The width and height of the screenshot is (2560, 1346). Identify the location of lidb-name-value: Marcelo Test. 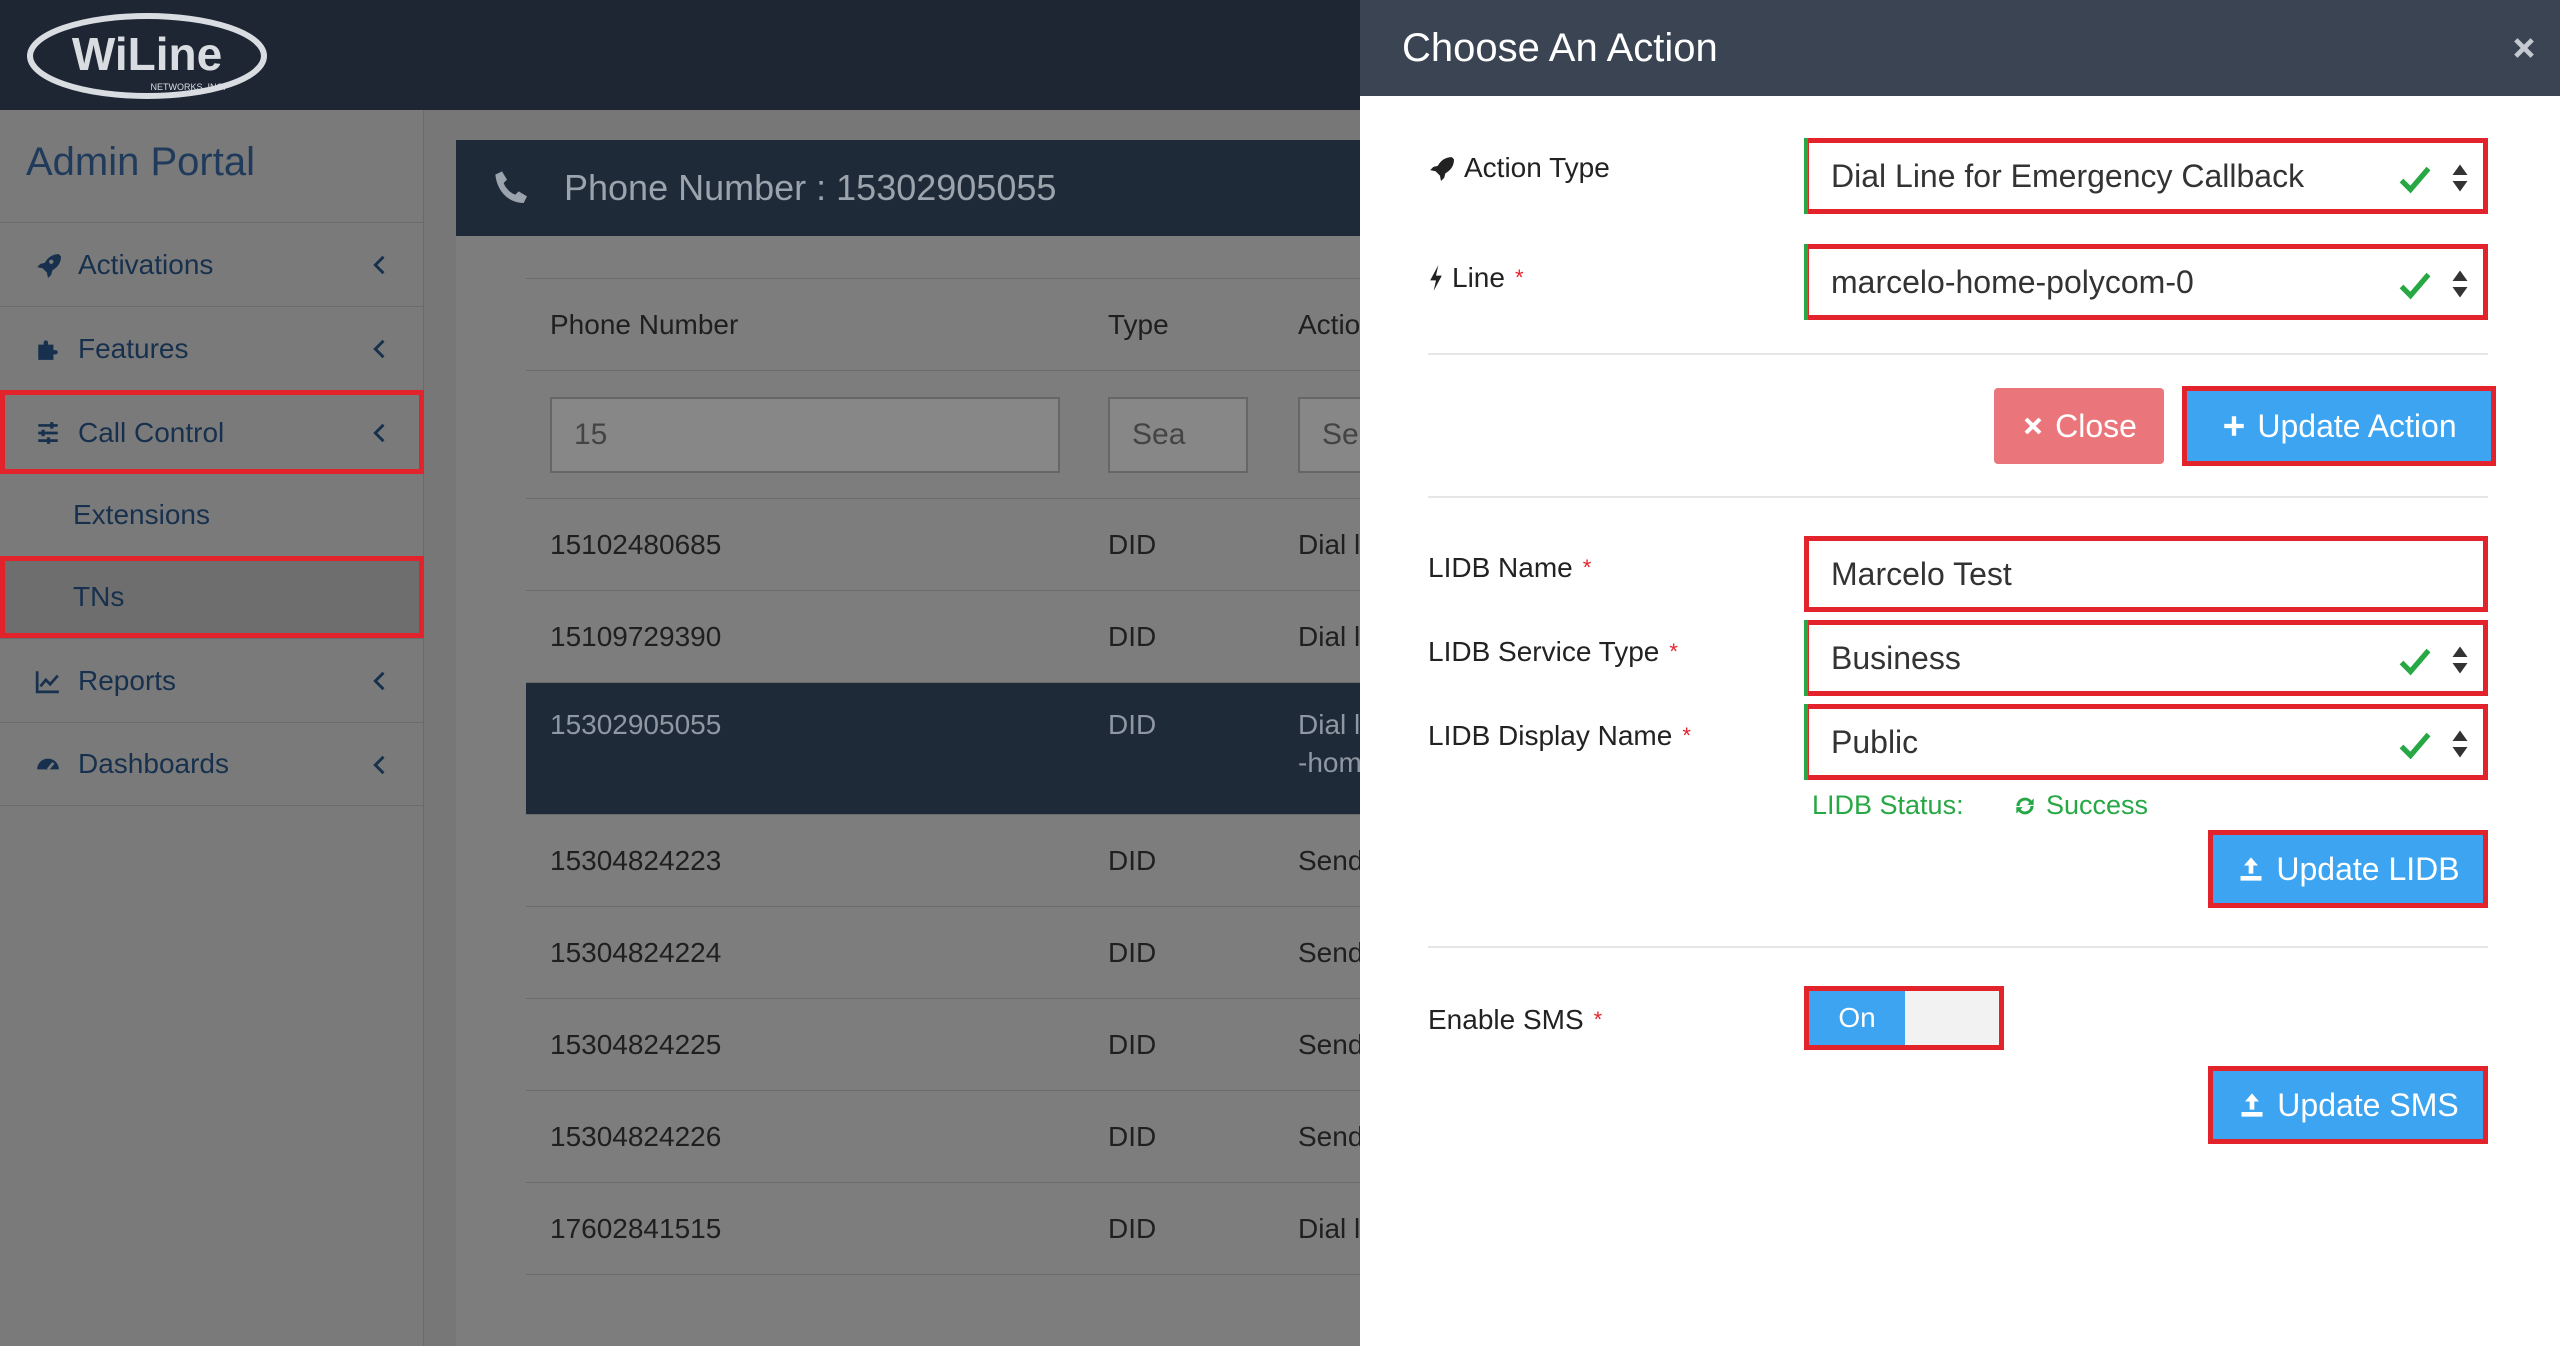
(1921, 573).